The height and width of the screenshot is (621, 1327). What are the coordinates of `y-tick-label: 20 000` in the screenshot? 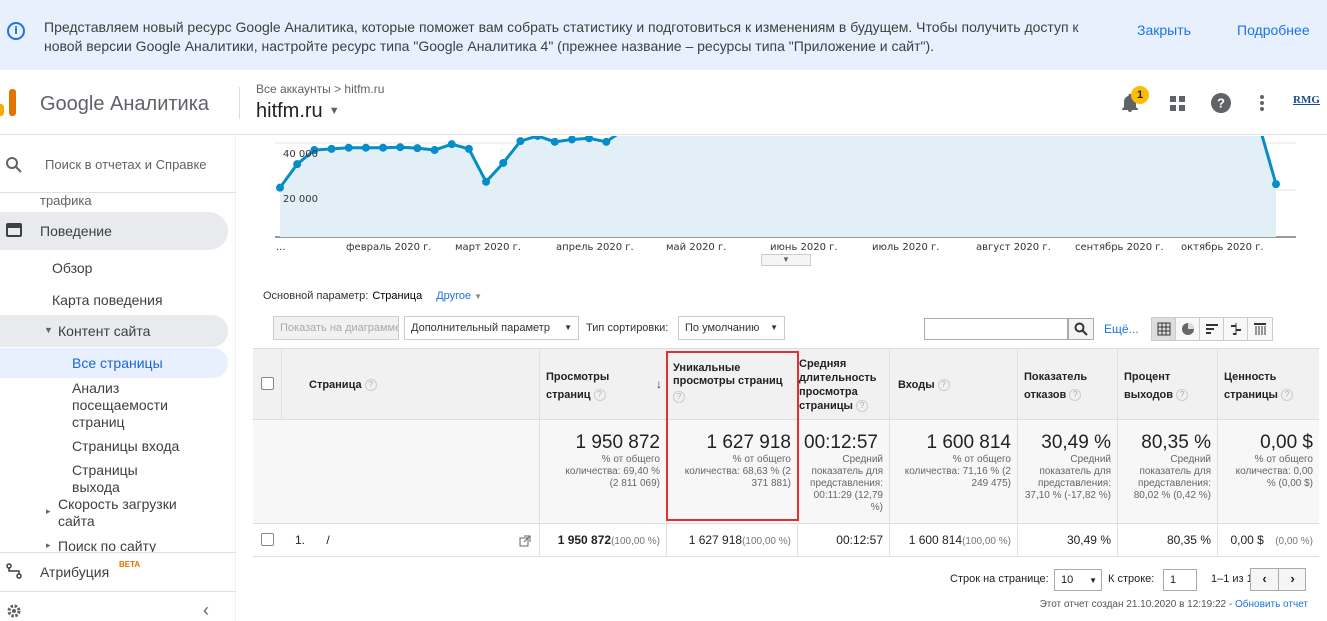 It's located at (300, 199).